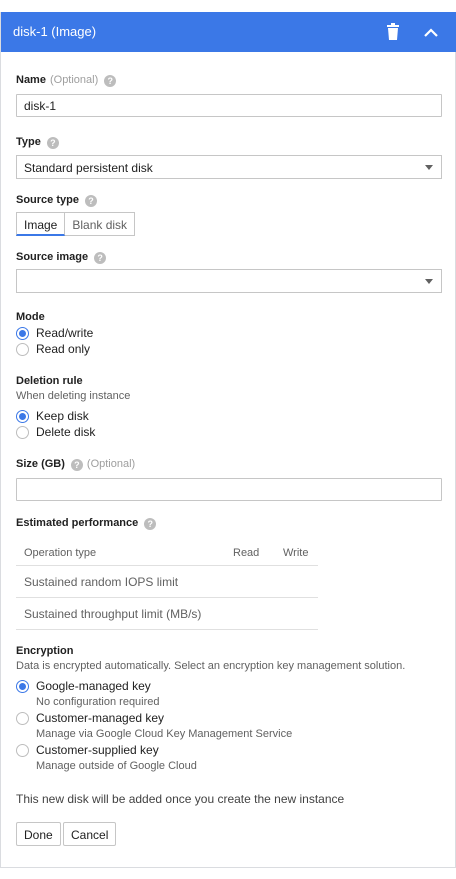  Describe the element at coordinates (55, 432) in the screenshot. I see `delete-disk-radio: Delete disk` at that location.